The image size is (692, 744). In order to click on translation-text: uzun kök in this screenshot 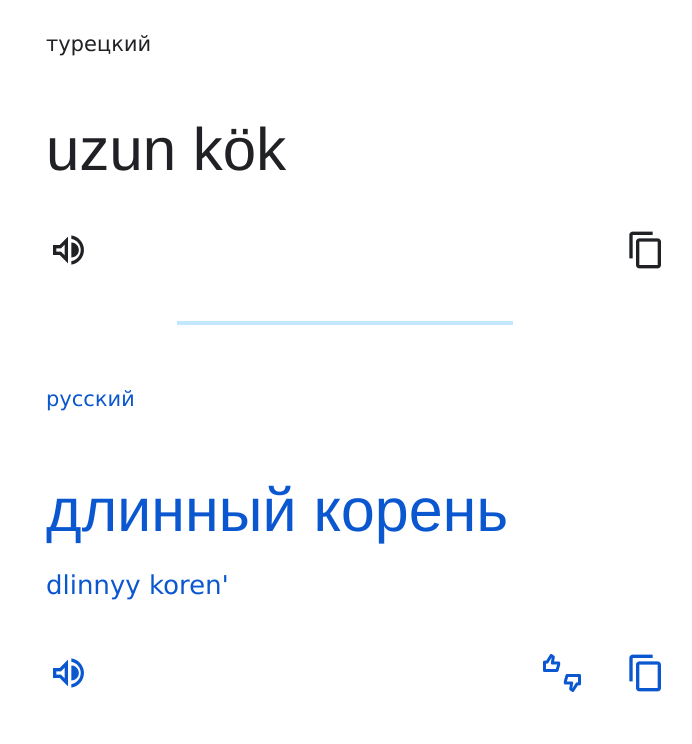, I will do `click(167, 150)`.